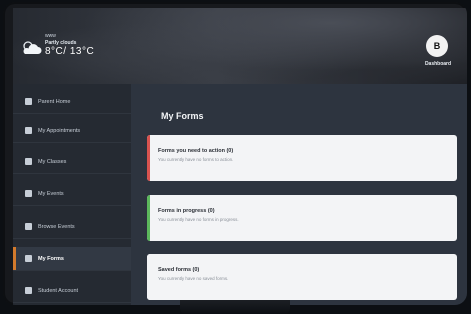 Image resolution: width=471 pixels, height=314 pixels. I want to click on forms-icon, so click(28, 258).